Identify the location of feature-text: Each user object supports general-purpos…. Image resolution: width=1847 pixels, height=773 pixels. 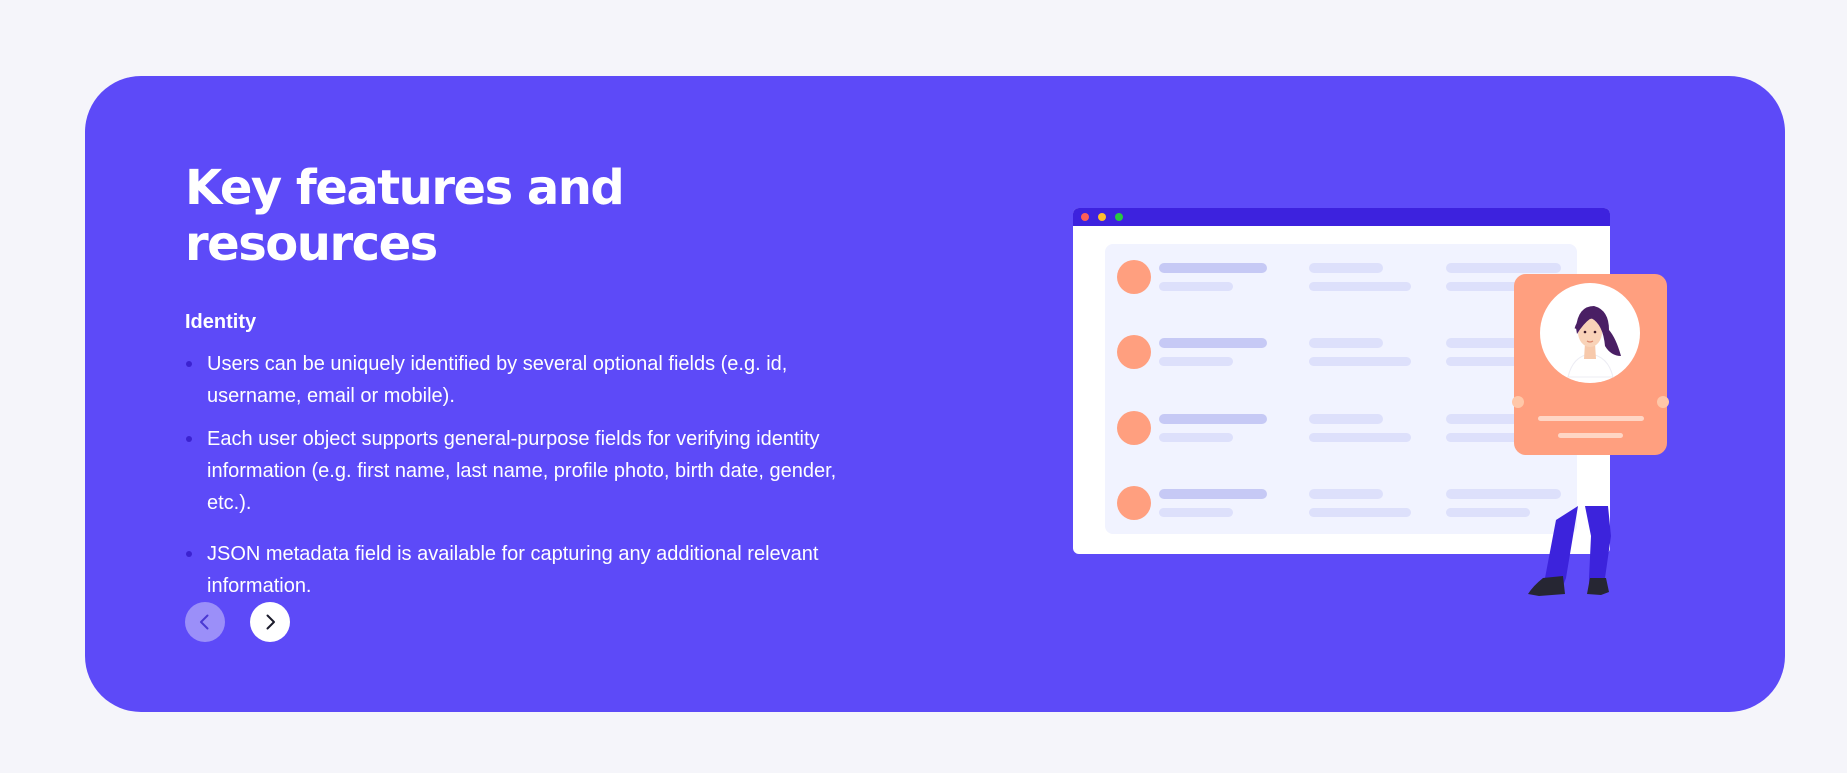
(522, 471).